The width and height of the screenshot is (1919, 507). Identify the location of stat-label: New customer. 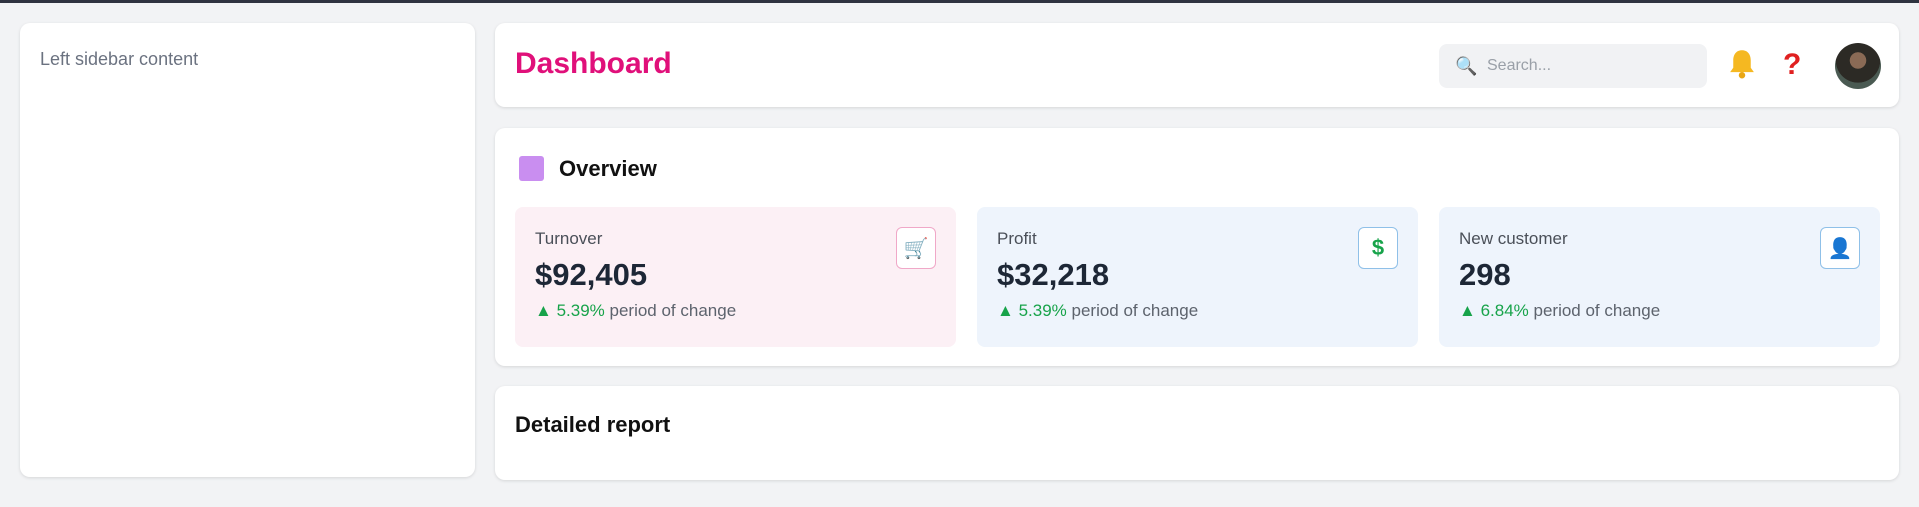
(1513, 238).